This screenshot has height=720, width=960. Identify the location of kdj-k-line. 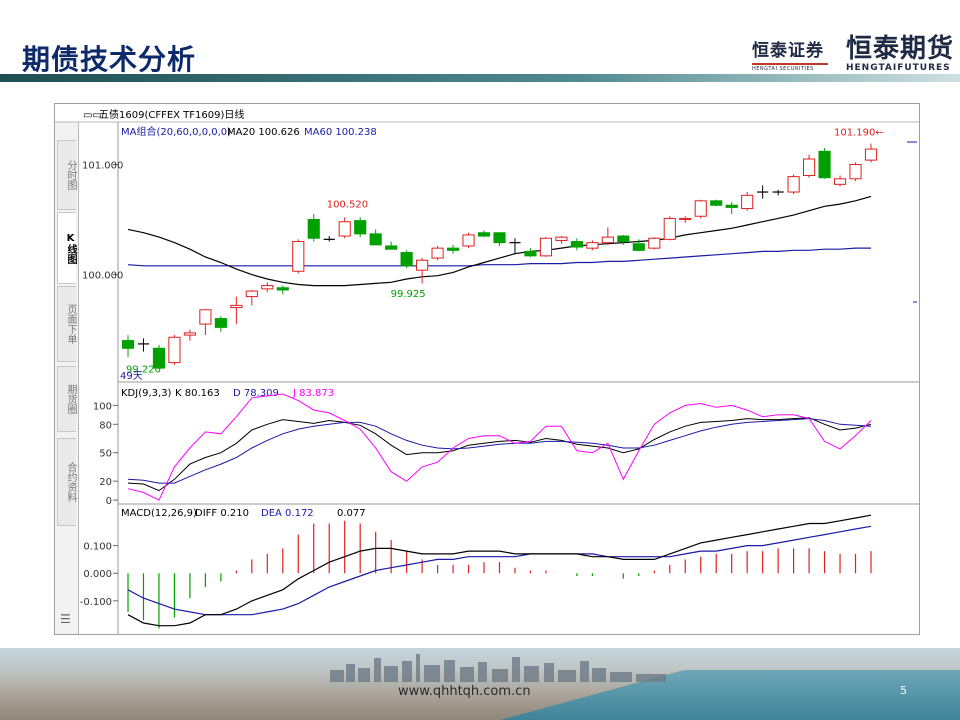
(499, 454).